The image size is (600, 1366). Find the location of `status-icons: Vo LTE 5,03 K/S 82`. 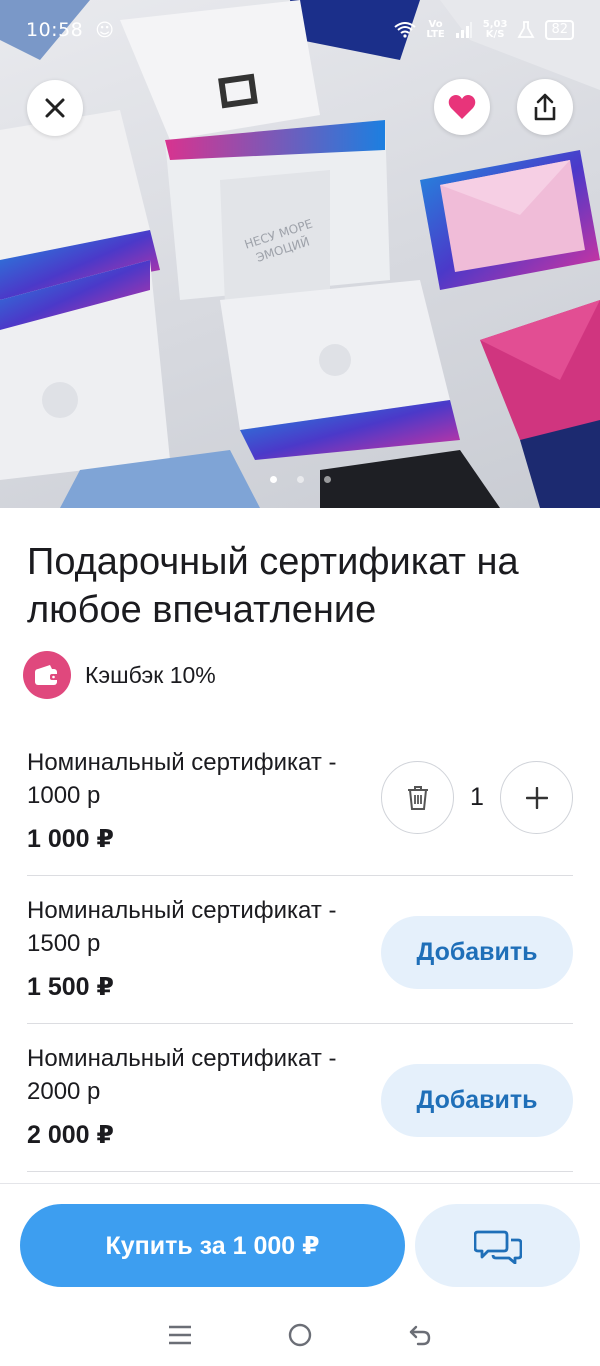

status-icons: Vo LTE 5,03 K/S 82 is located at coordinates (484, 30).